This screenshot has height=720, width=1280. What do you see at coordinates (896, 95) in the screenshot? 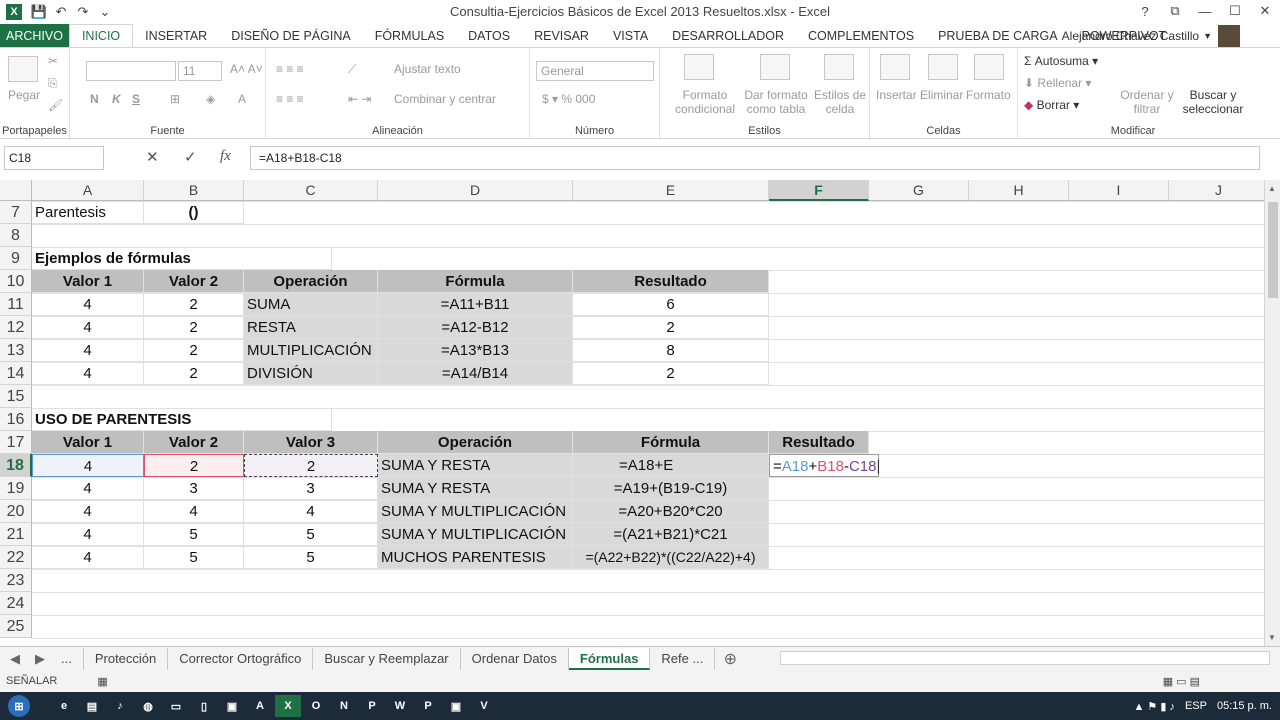
I see `insert-button: Insertar` at bounding box center [896, 95].